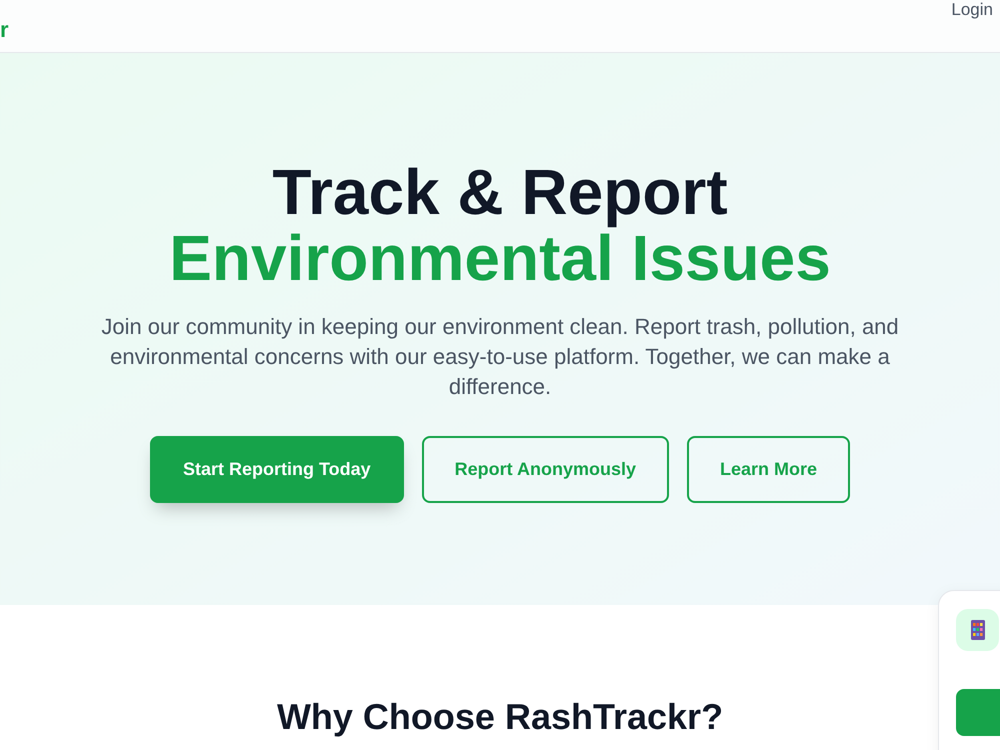  I want to click on outline-button: Learn More, so click(768, 469).